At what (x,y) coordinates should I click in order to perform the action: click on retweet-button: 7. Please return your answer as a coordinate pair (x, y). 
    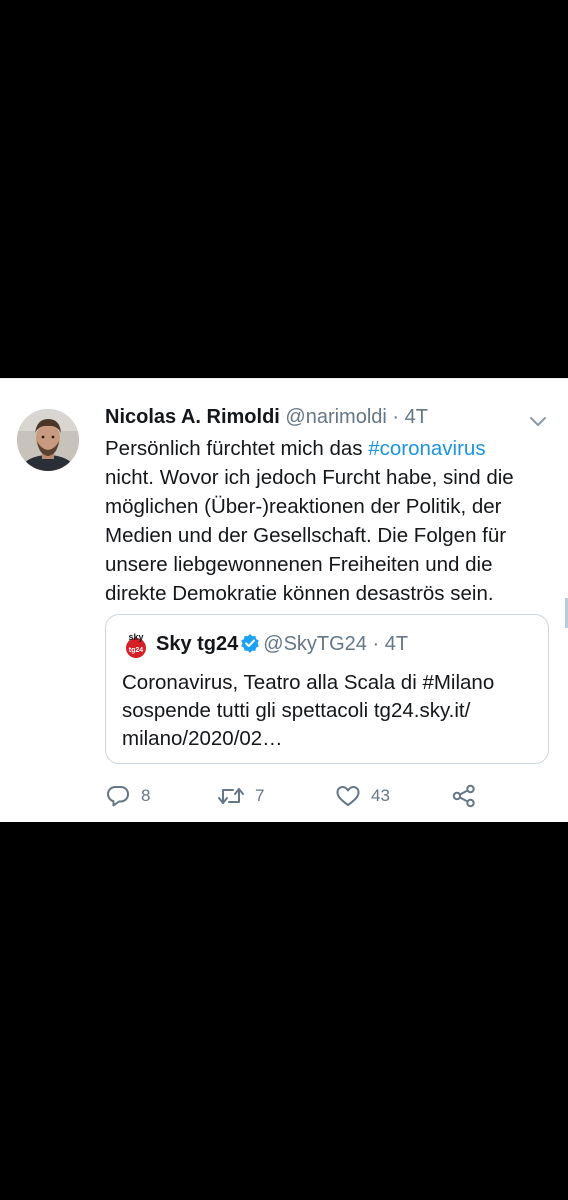
    Looking at the image, I should click on (240, 796).